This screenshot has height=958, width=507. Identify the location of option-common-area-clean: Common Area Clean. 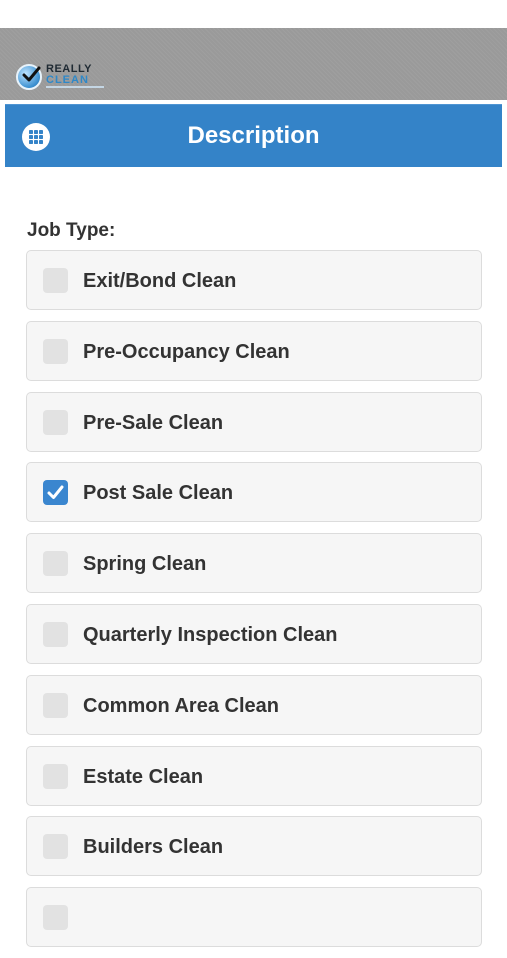
(254, 704).